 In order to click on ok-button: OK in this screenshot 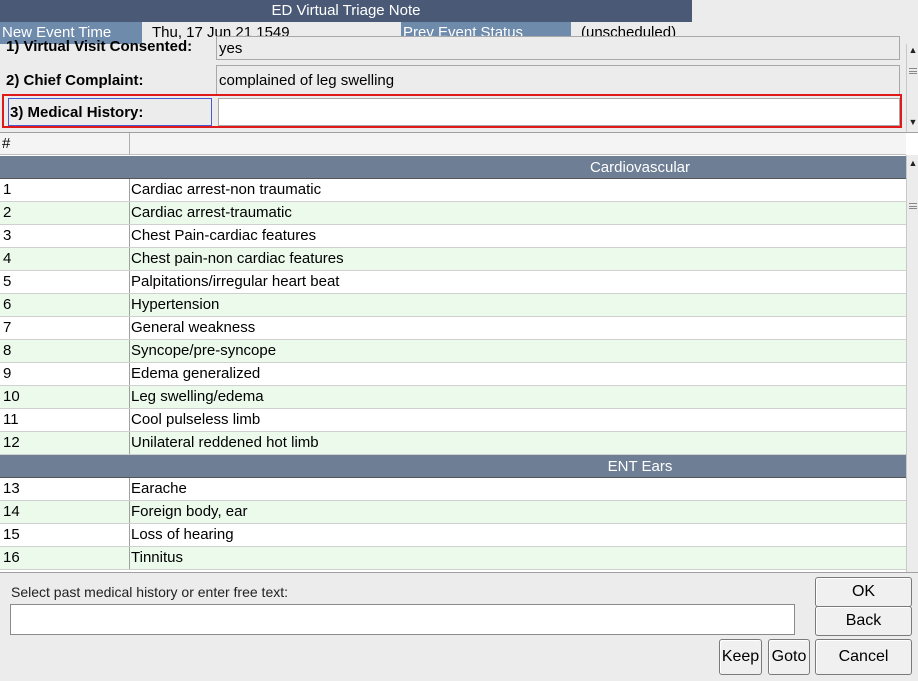, I will do `click(863, 592)`.